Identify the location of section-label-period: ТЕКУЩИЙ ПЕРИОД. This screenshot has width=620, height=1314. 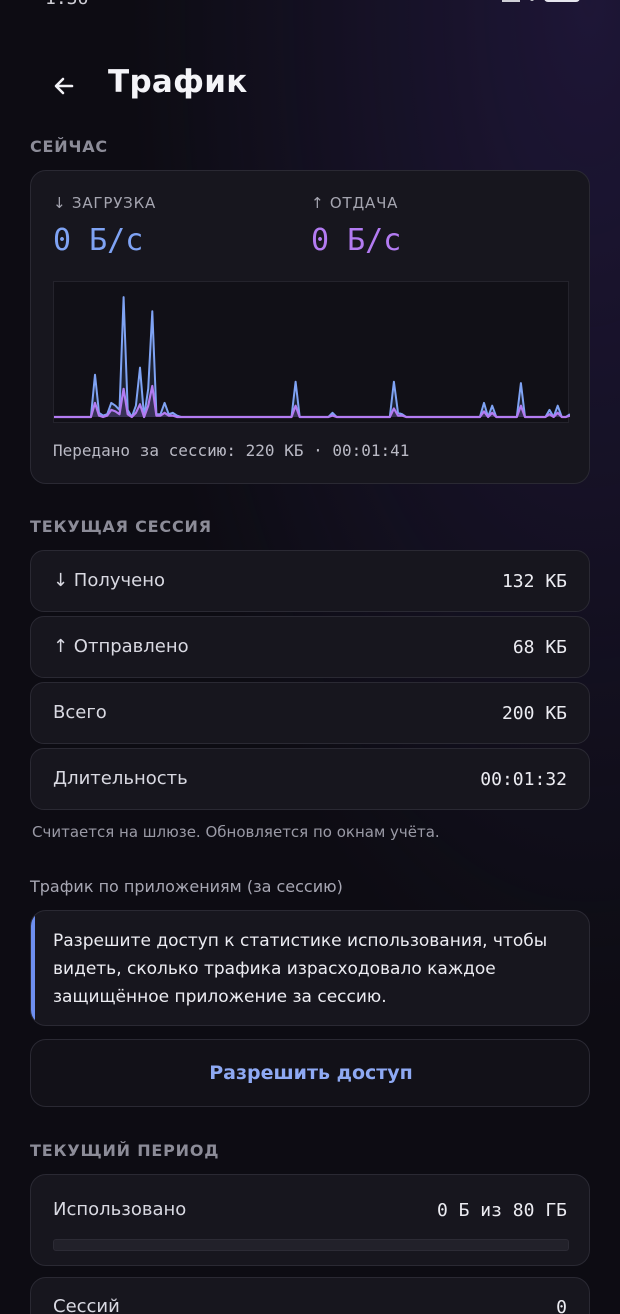
(125, 1150).